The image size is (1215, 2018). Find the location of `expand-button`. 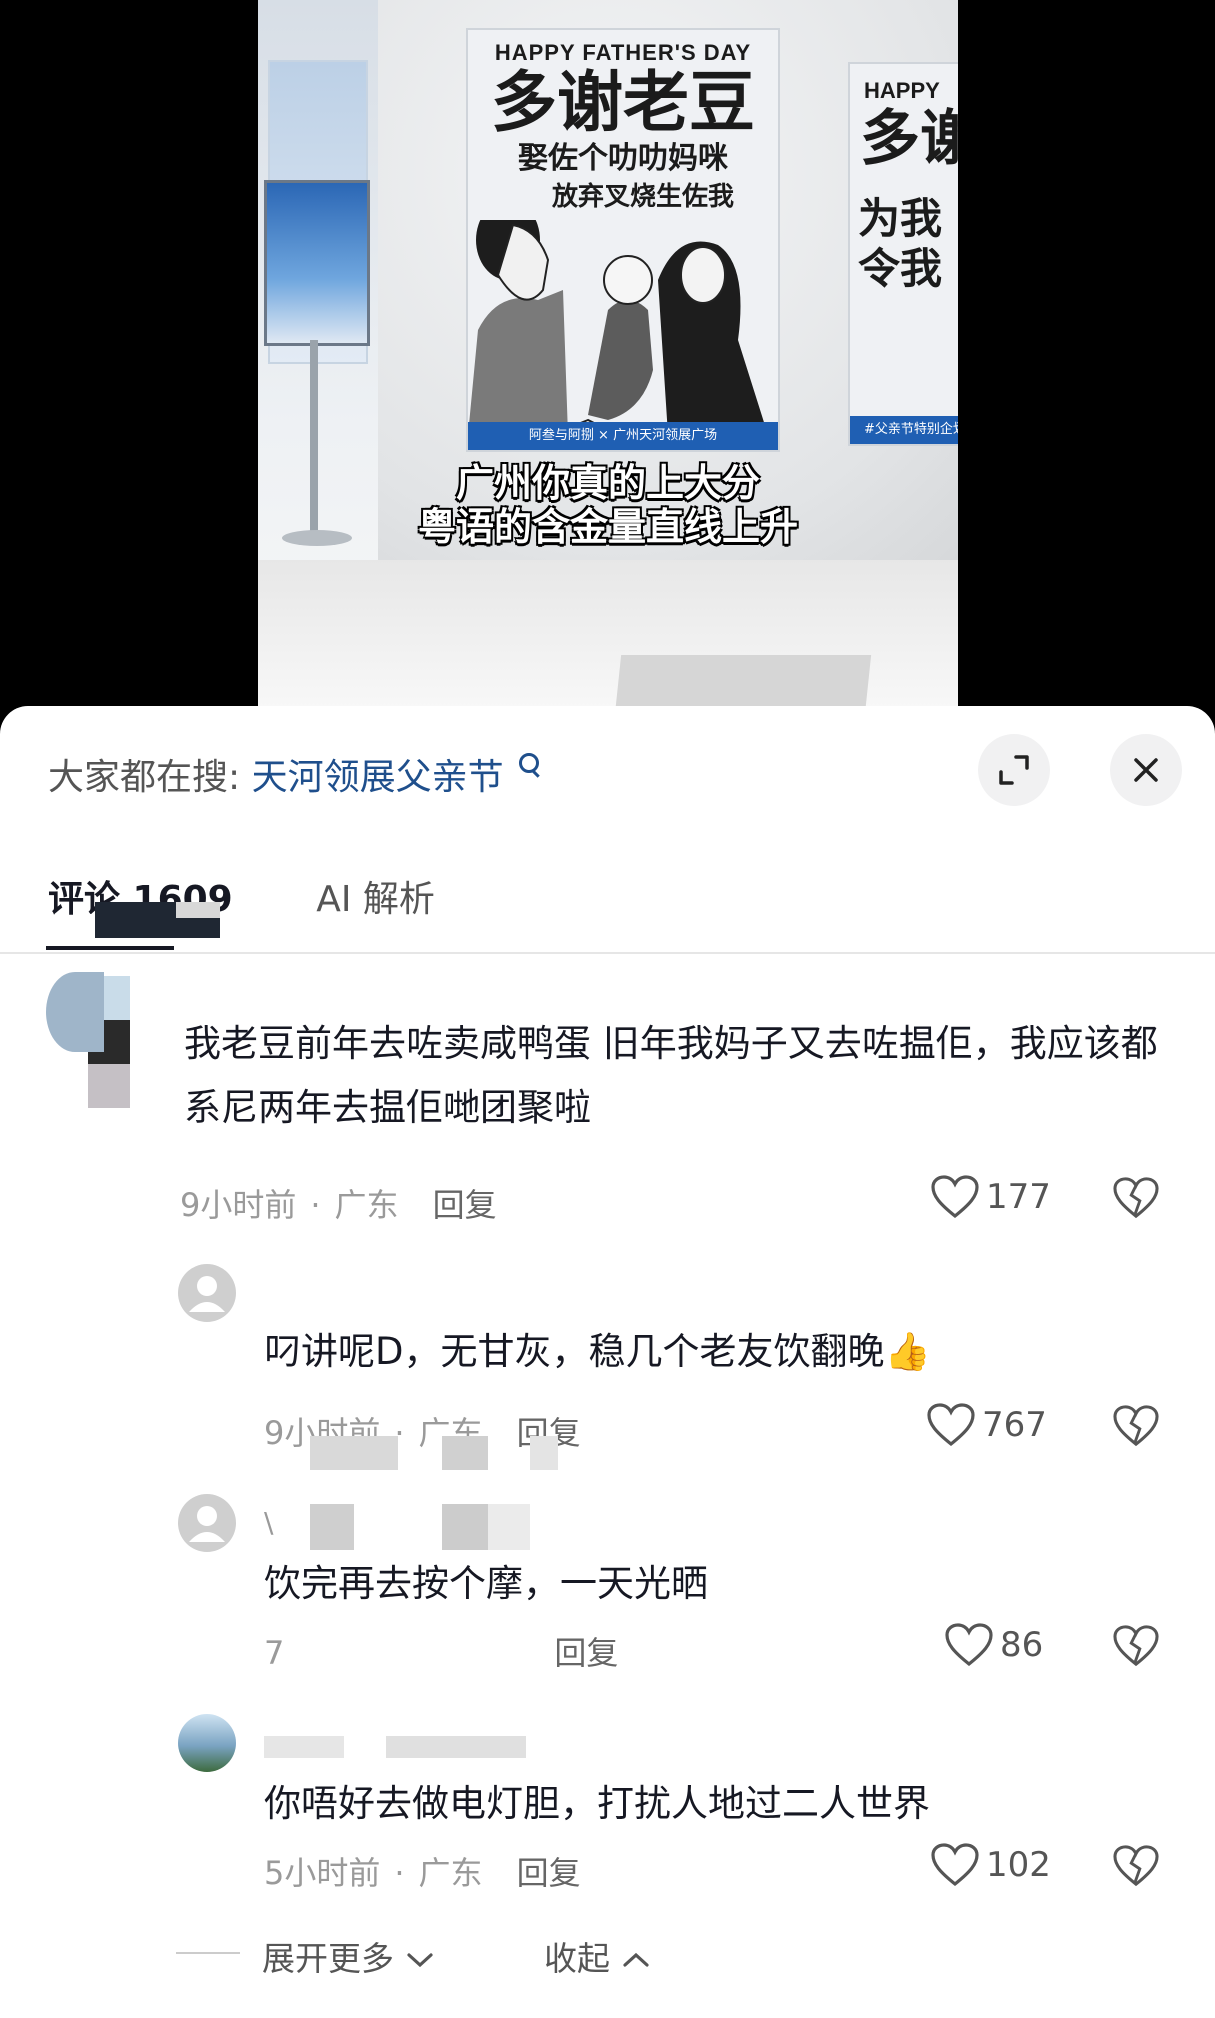

expand-button is located at coordinates (1014, 770).